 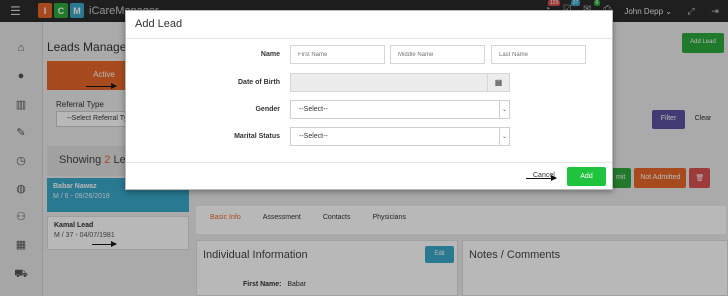 I want to click on name-label: Name, so click(x=270, y=54).